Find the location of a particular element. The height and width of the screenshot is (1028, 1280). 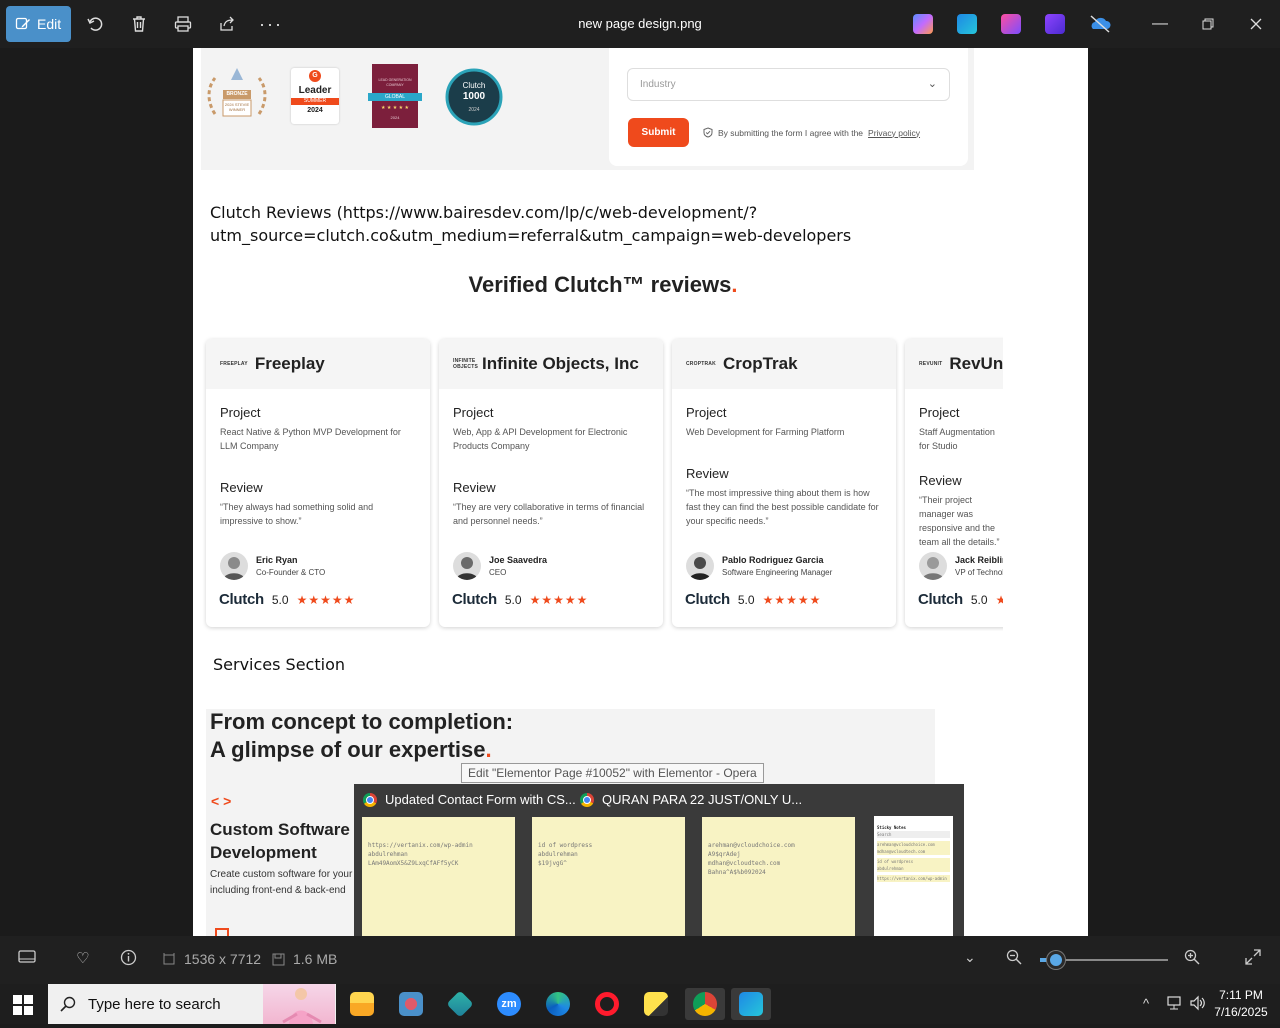

fullscreen-button is located at coordinates (1253, 959).